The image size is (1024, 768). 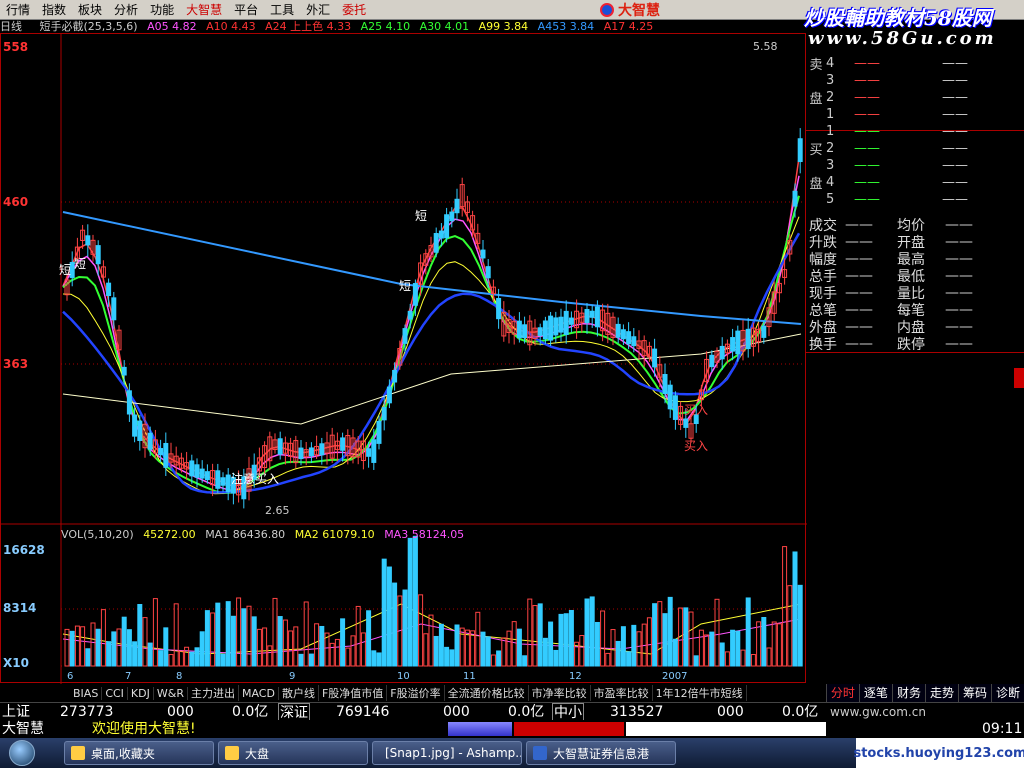 What do you see at coordinates (308, 26) in the screenshot?
I see `indicator-3: A24 上上色 4.33` at bounding box center [308, 26].